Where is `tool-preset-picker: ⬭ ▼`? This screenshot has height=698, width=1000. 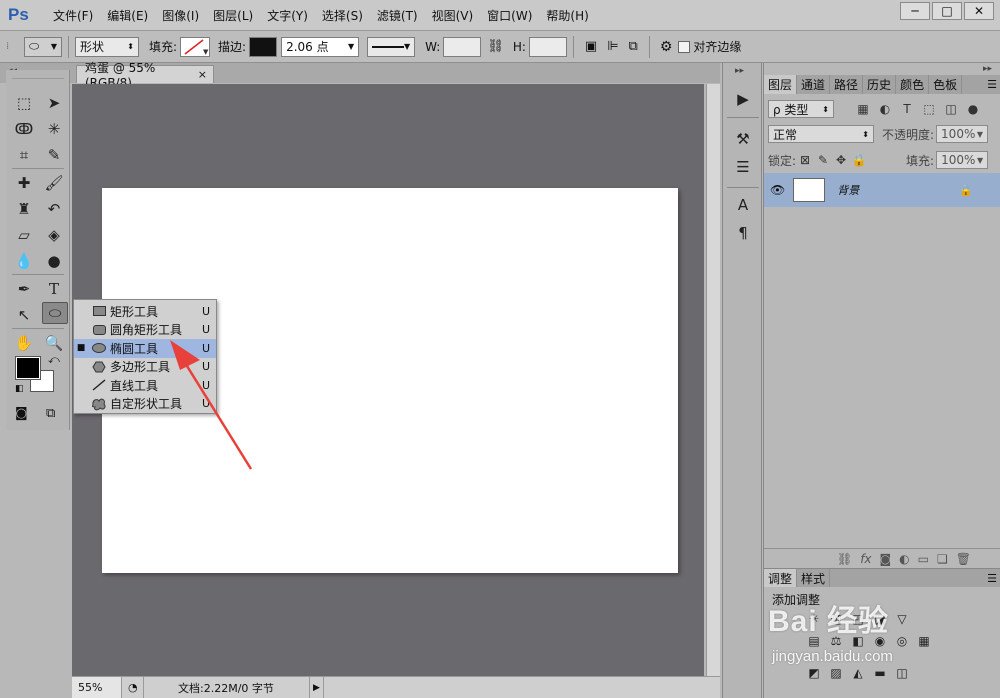 tool-preset-picker: ⬭ ▼ is located at coordinates (43, 46).